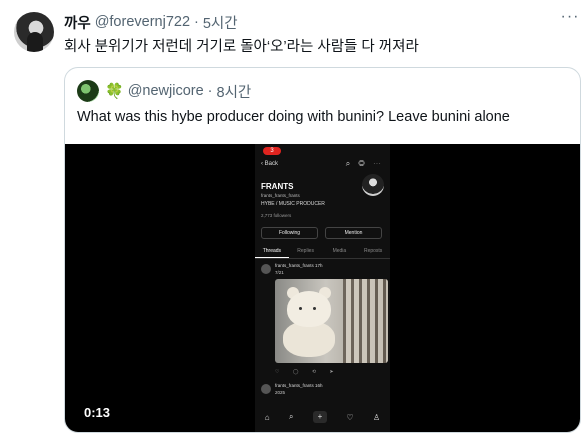 The width and height of the screenshot is (587, 434). Describe the element at coordinates (97, 412) in the screenshot. I see `video-duration: 0:13` at that location.